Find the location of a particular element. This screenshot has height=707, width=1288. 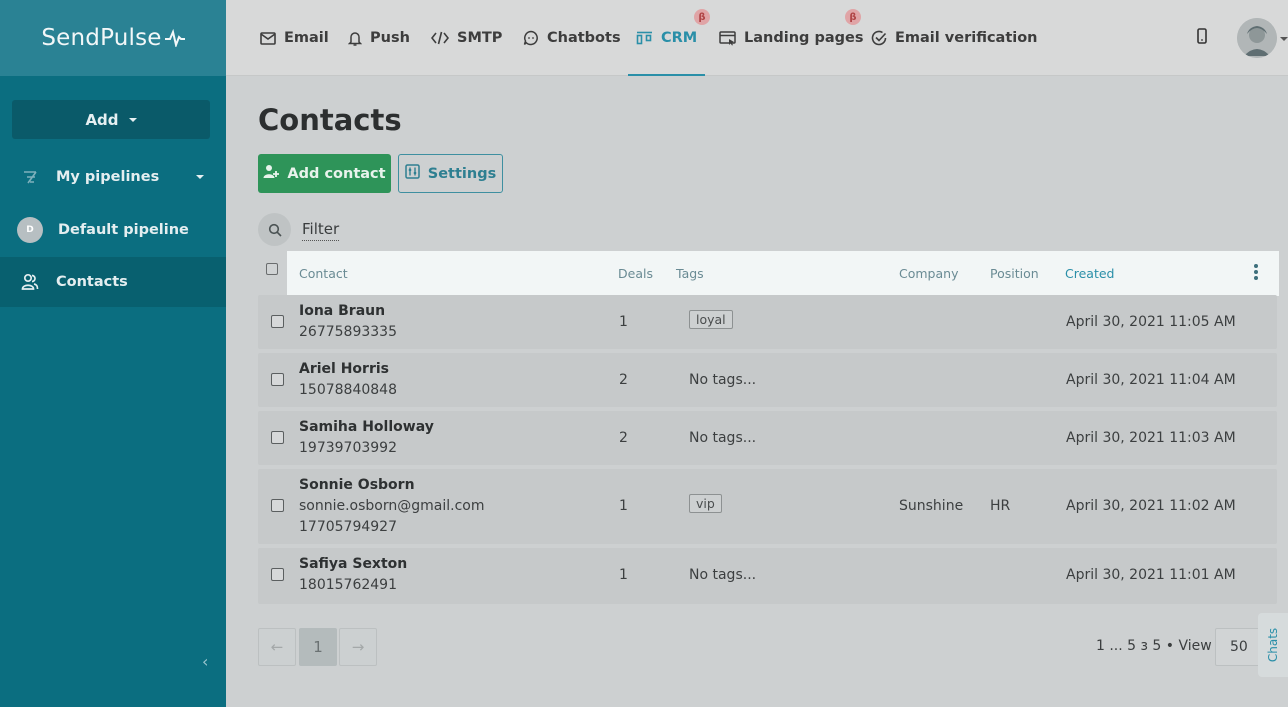

user-avatar-icon is located at coordinates (1257, 38).